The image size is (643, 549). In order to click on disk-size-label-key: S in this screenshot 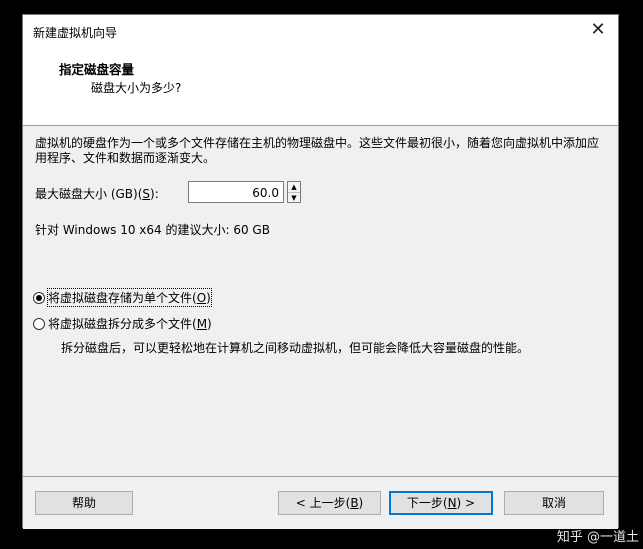, I will do `click(146, 194)`.